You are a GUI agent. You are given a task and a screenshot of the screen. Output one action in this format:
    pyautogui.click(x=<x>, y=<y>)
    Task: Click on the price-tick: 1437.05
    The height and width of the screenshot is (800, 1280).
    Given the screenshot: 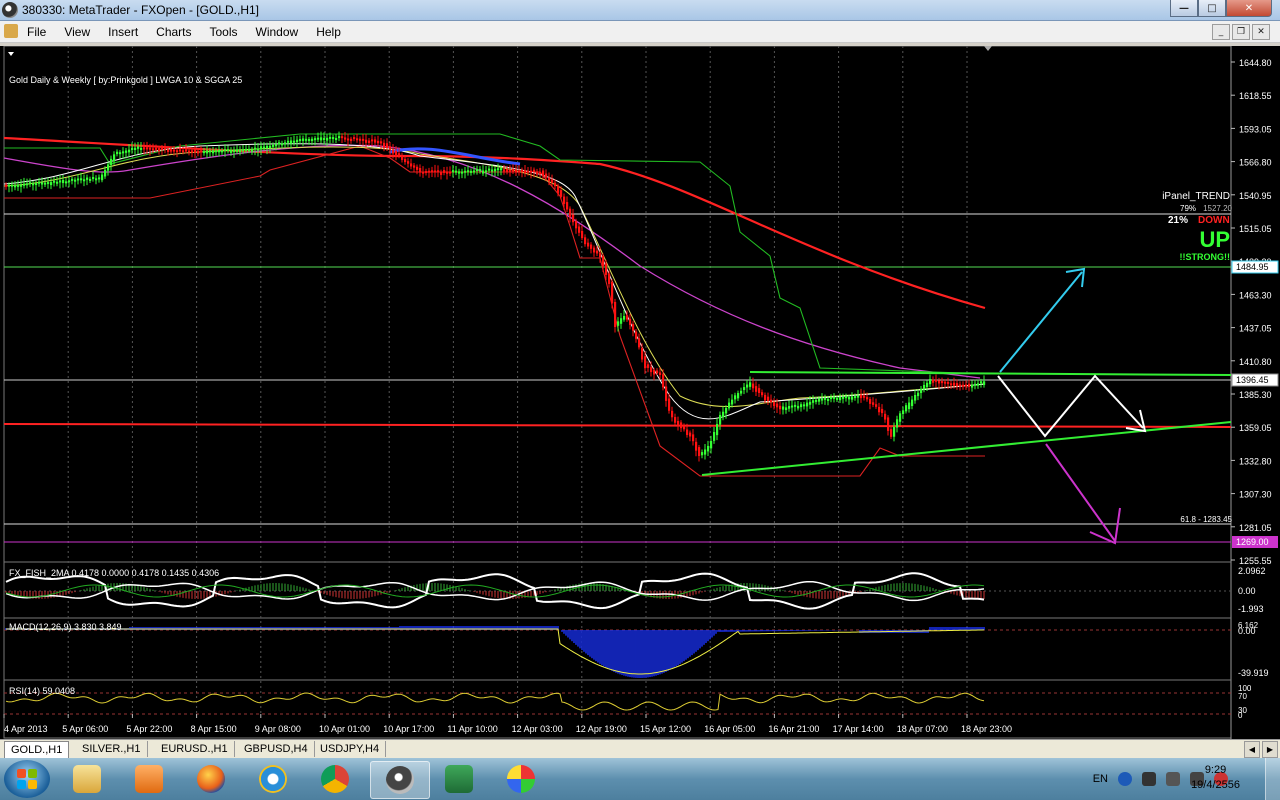 What is the action you would take?
    pyautogui.click(x=1255, y=329)
    